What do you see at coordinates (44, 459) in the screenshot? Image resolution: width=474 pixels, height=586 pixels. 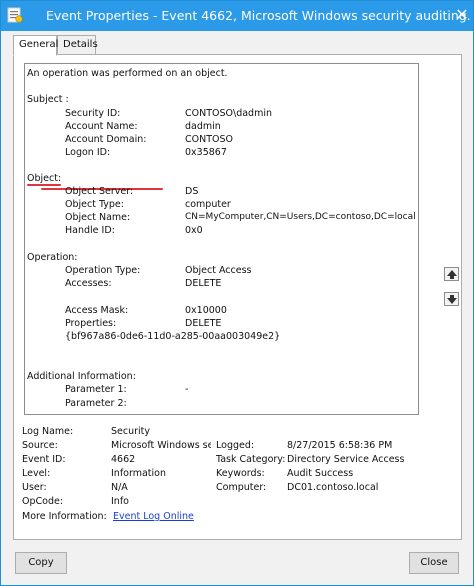 I see `event-id-label: Event ID:` at bounding box center [44, 459].